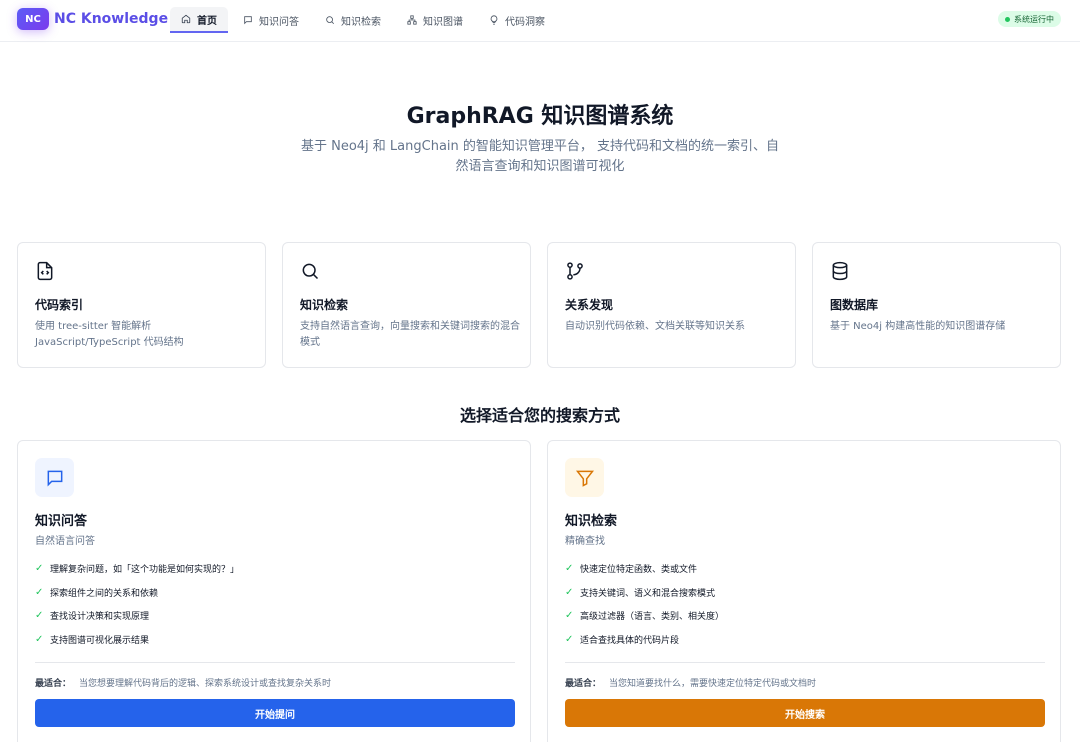 The width and height of the screenshot is (1080, 742). Describe the element at coordinates (59, 305) in the screenshot. I see `feature-title: 代码索引` at that location.